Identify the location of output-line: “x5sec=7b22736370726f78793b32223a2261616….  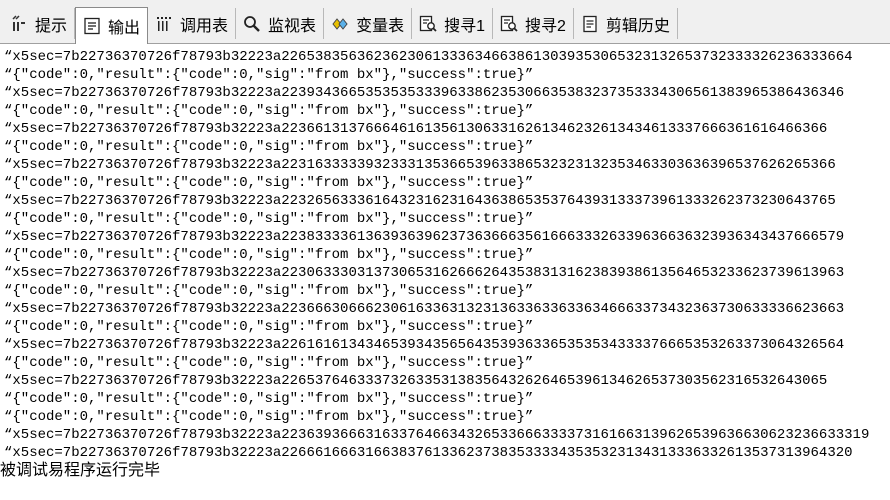
(424, 345).